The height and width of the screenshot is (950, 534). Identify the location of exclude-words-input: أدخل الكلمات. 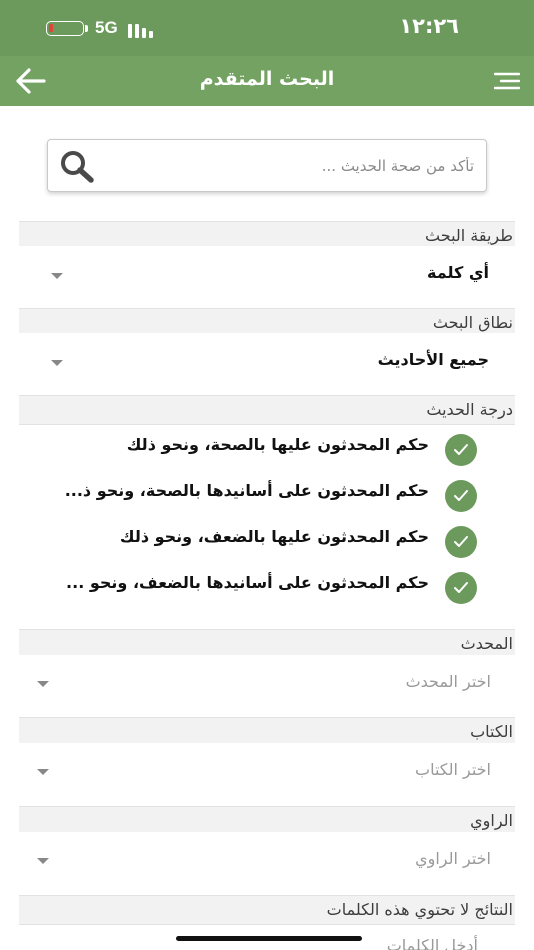
(432, 943).